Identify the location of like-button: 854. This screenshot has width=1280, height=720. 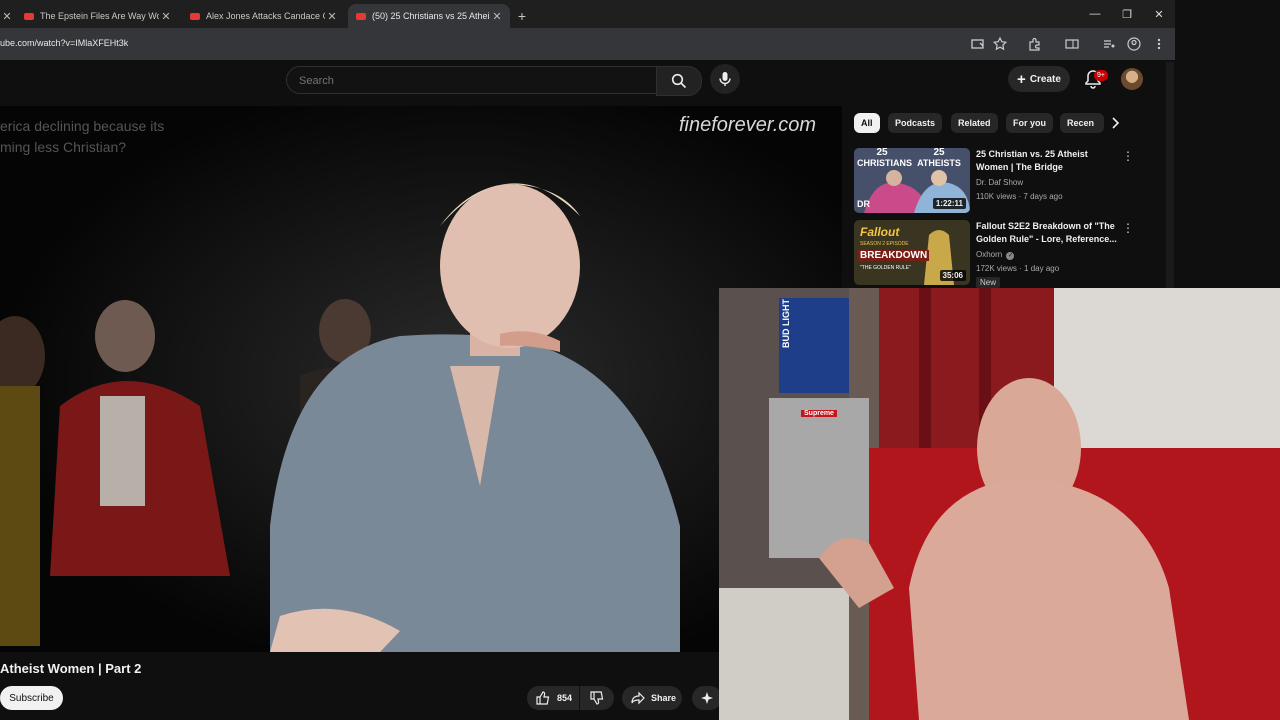
(553, 698).